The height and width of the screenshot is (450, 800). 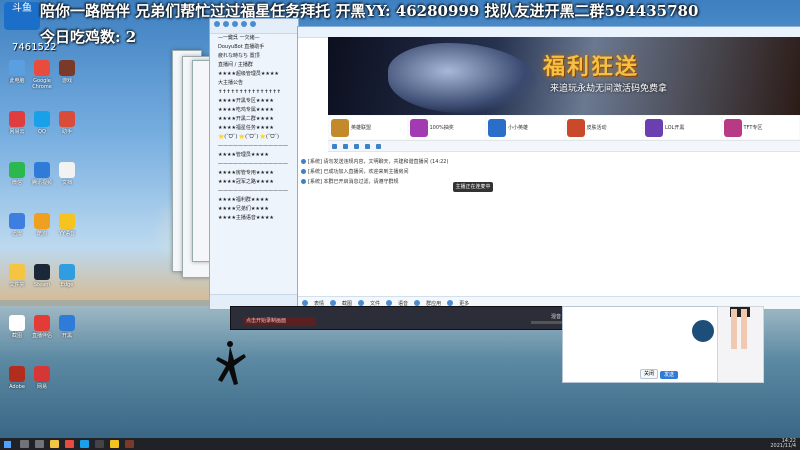 What do you see at coordinates (254, 74) in the screenshot?
I see `qq-list-item: ★★★★超级管理员★★★★` at bounding box center [254, 74].